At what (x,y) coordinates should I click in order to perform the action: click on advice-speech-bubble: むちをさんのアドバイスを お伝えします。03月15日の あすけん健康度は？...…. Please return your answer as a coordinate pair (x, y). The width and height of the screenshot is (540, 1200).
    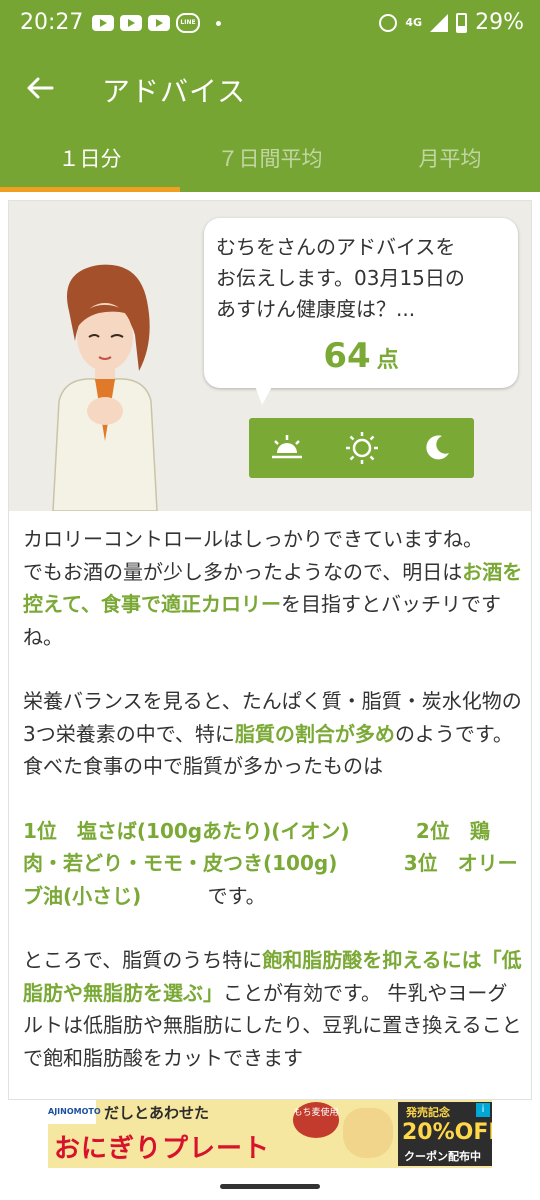
    Looking at the image, I should click on (361, 303).